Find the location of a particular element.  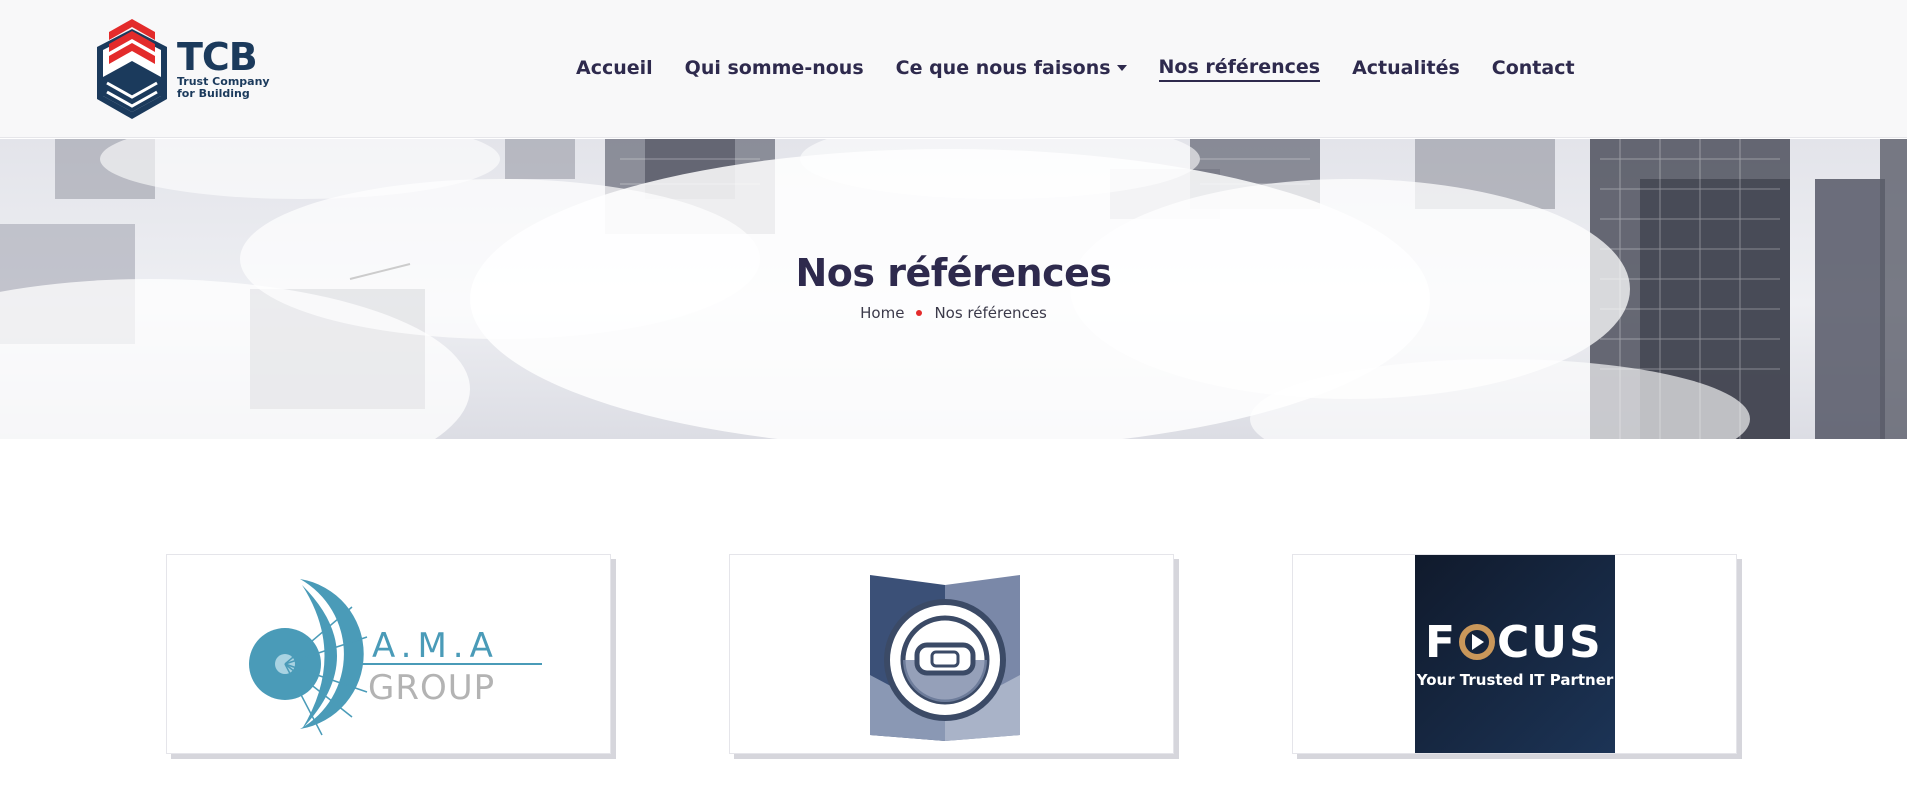

nav-item-qui-somme-nous: Qui somme-nous is located at coordinates (774, 69).